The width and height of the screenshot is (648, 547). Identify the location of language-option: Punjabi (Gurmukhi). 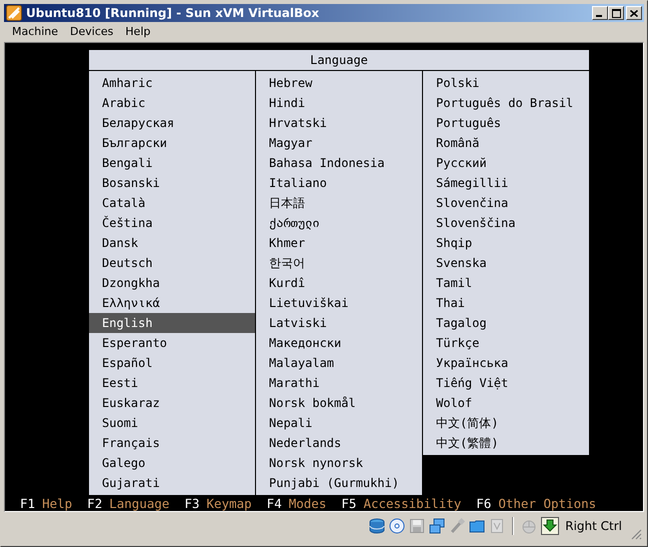
(339, 483).